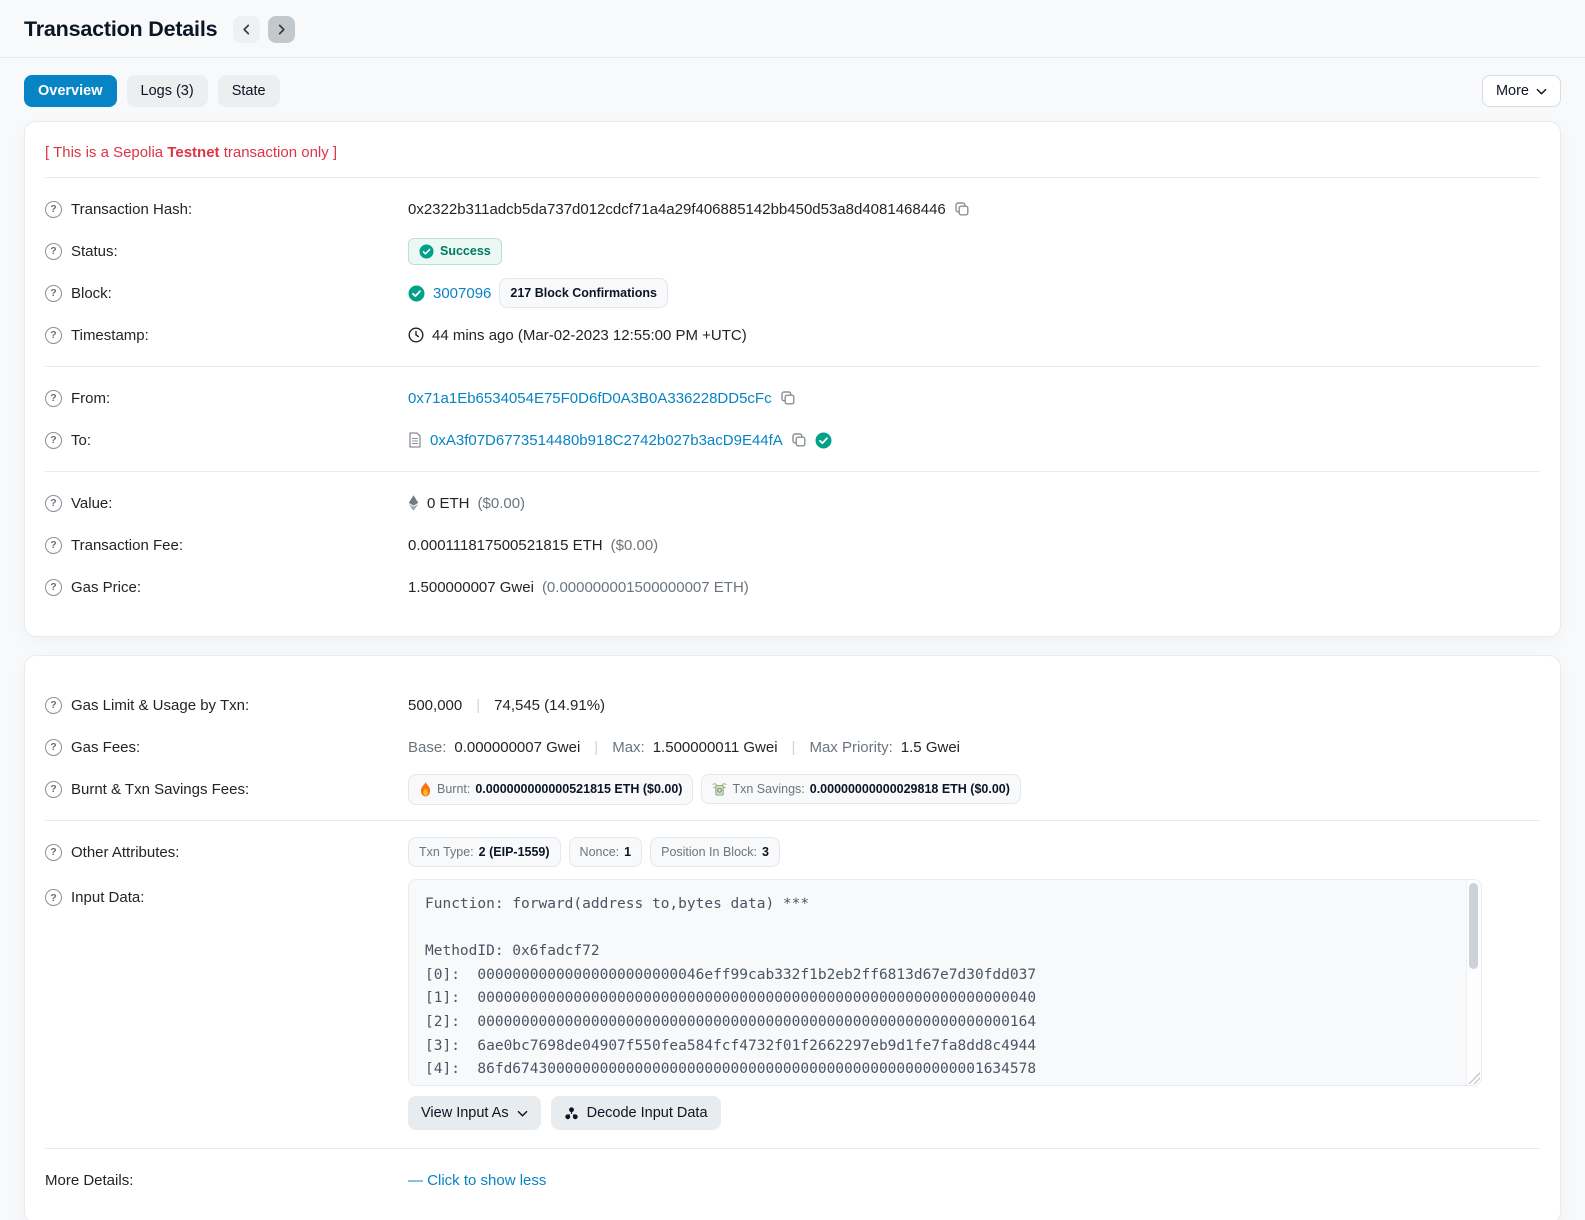 The height and width of the screenshot is (1220, 1585). Describe the element at coordinates (1541, 91) in the screenshot. I see `chevron-down-icon` at that location.